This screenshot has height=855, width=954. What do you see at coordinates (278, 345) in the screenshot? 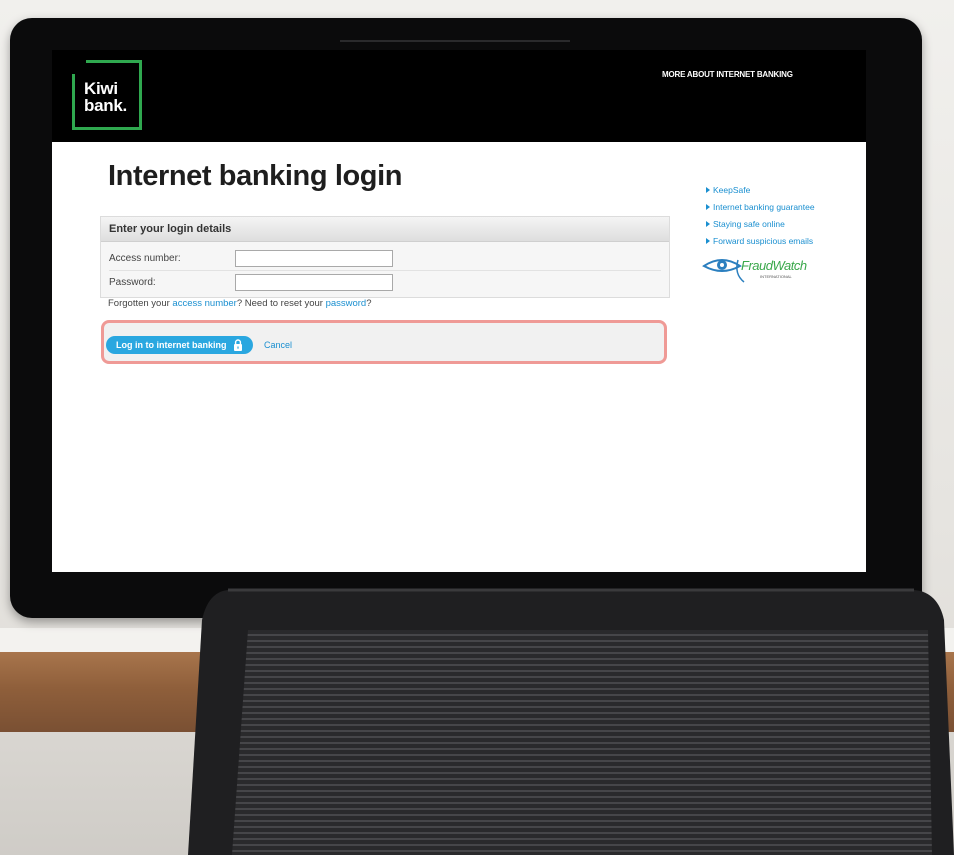
I see `cancel-link: Cancel` at bounding box center [278, 345].